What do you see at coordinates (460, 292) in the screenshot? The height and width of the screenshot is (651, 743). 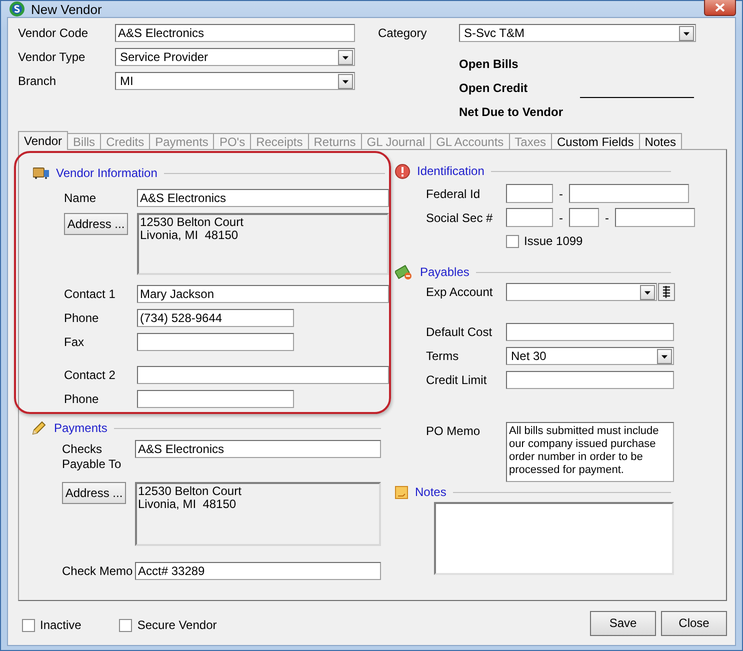 I see `field-label: Exp Account` at bounding box center [460, 292].